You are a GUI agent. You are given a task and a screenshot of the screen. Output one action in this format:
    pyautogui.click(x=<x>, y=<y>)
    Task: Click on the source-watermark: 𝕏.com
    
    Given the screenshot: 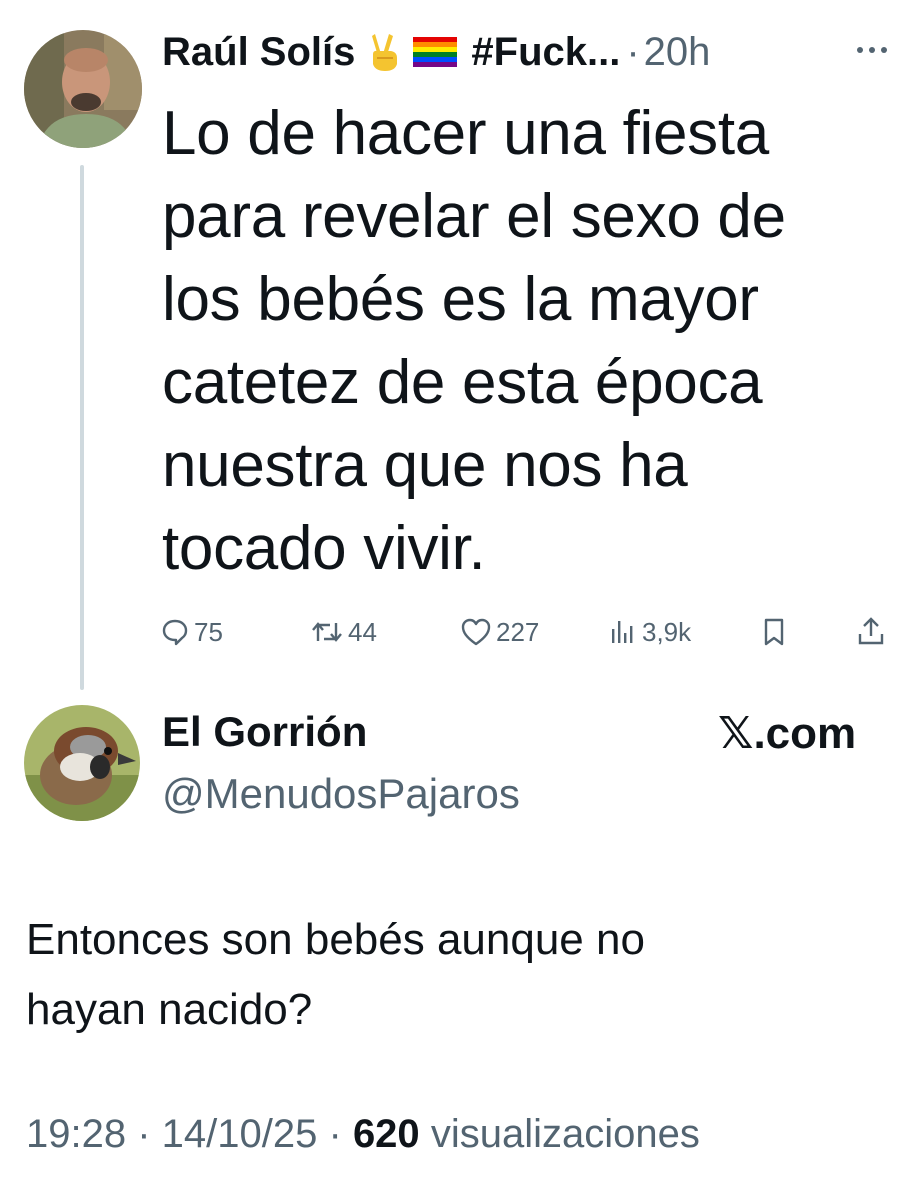 What is the action you would take?
    pyautogui.click(x=787, y=733)
    